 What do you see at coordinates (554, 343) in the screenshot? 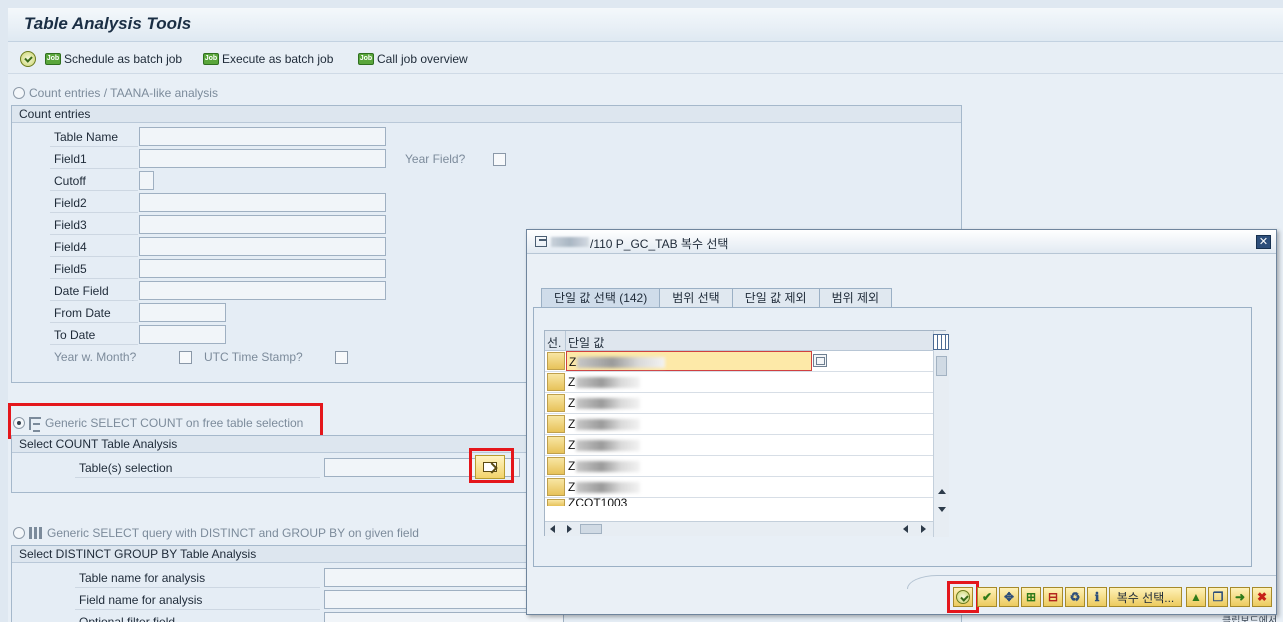
I see `col-select-header: 선.` at bounding box center [554, 343].